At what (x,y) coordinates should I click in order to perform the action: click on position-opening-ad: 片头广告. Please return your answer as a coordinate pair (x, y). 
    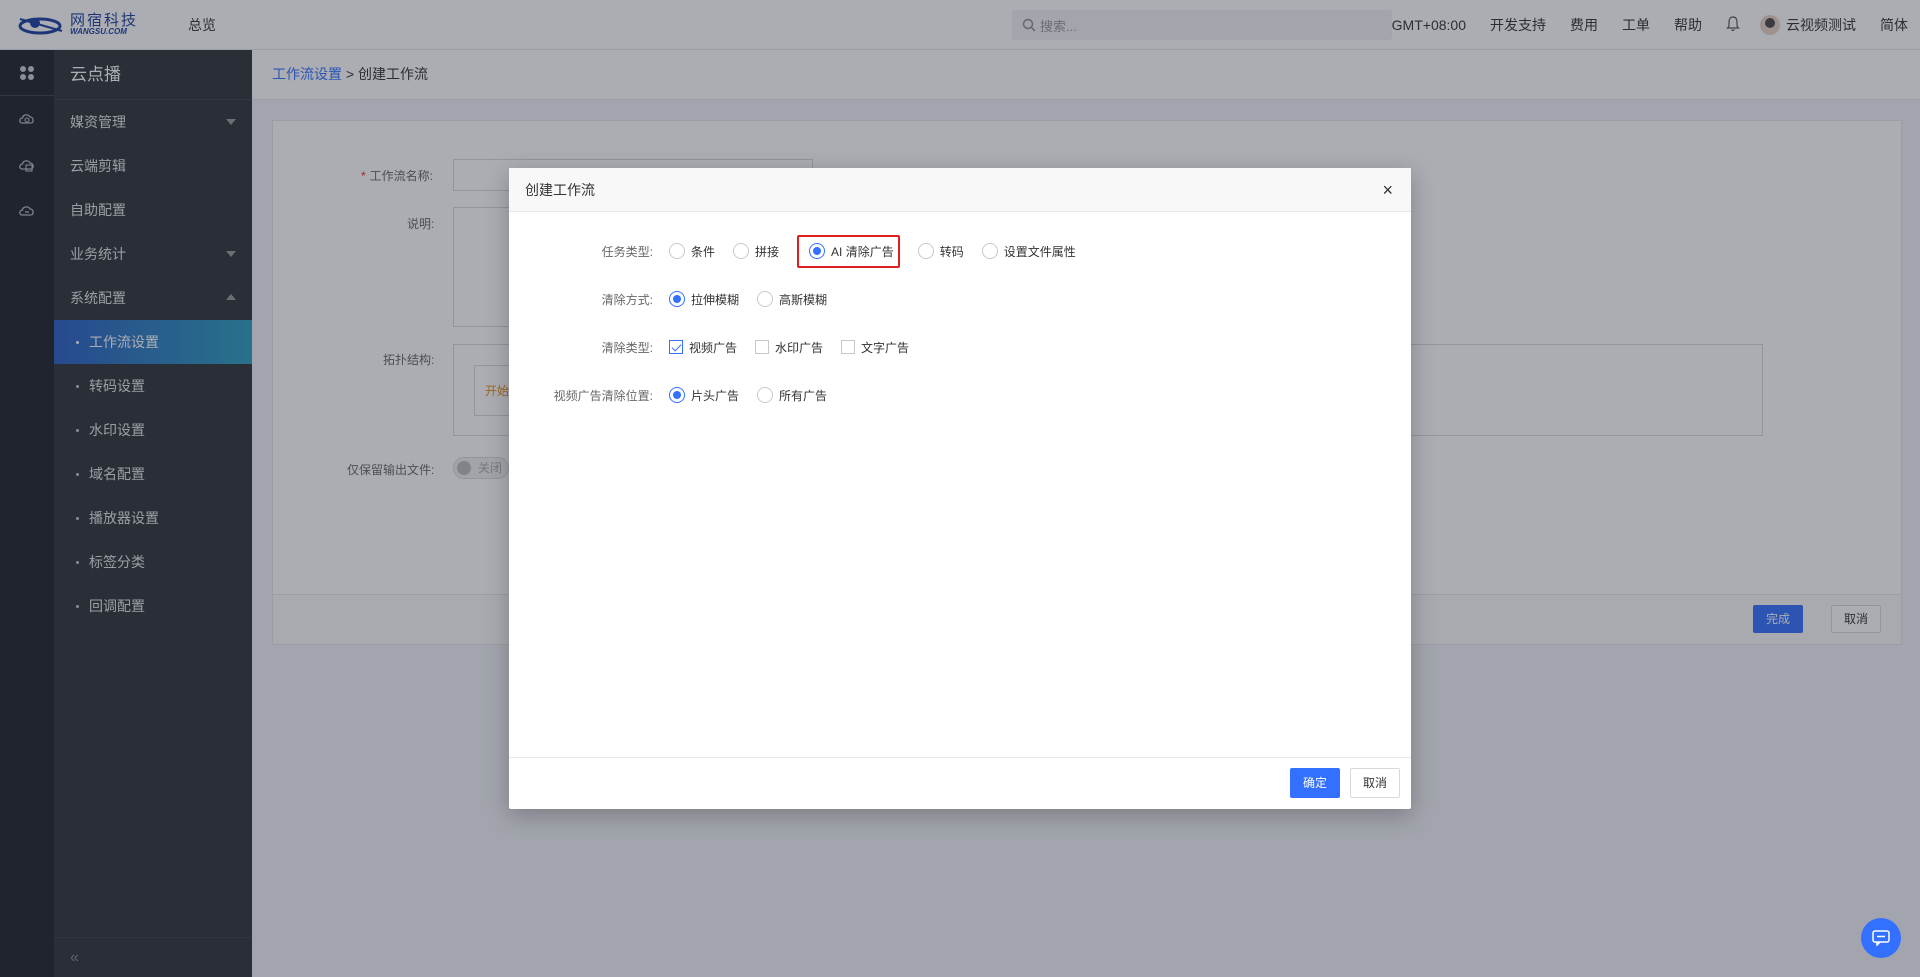
    Looking at the image, I should click on (704, 395).